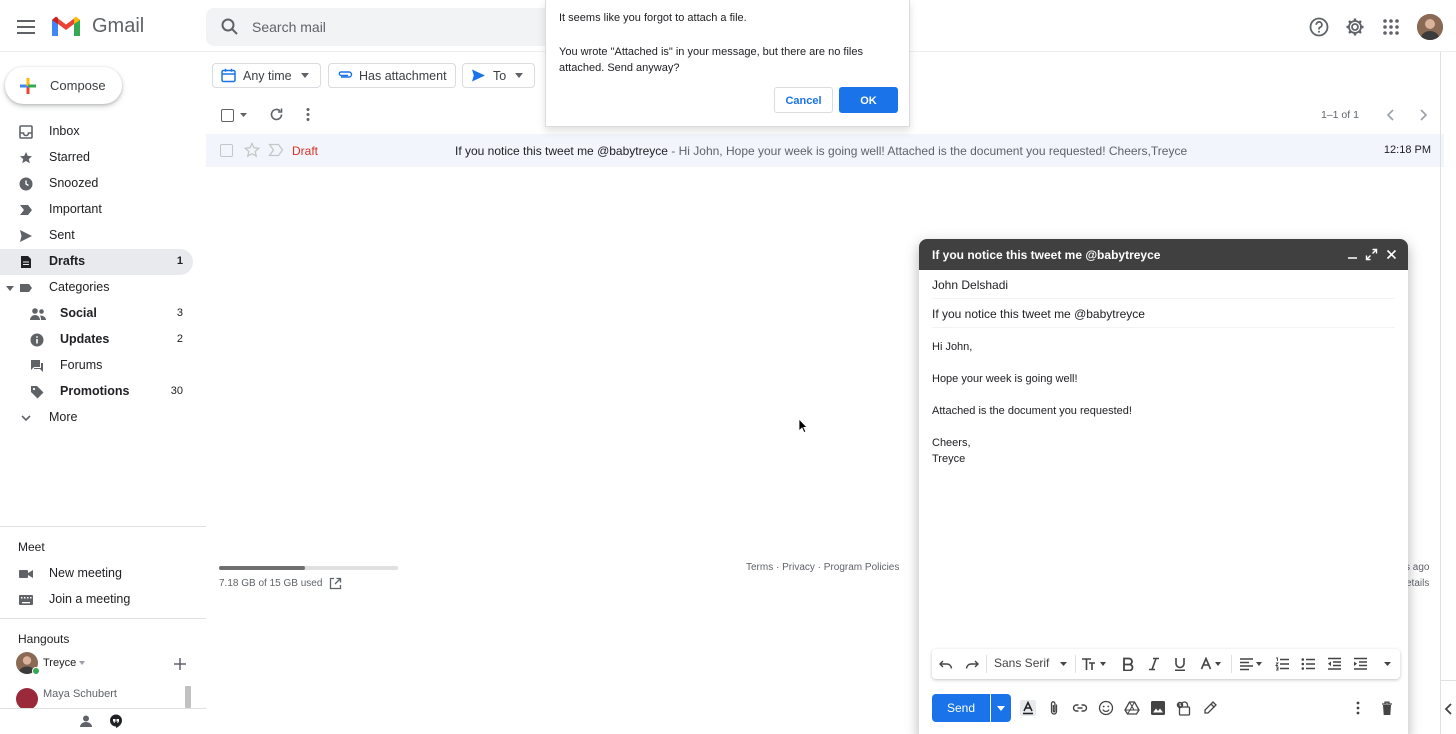  What do you see at coordinates (100, 698) in the screenshot?
I see `contact-item: Maya Schubert` at bounding box center [100, 698].